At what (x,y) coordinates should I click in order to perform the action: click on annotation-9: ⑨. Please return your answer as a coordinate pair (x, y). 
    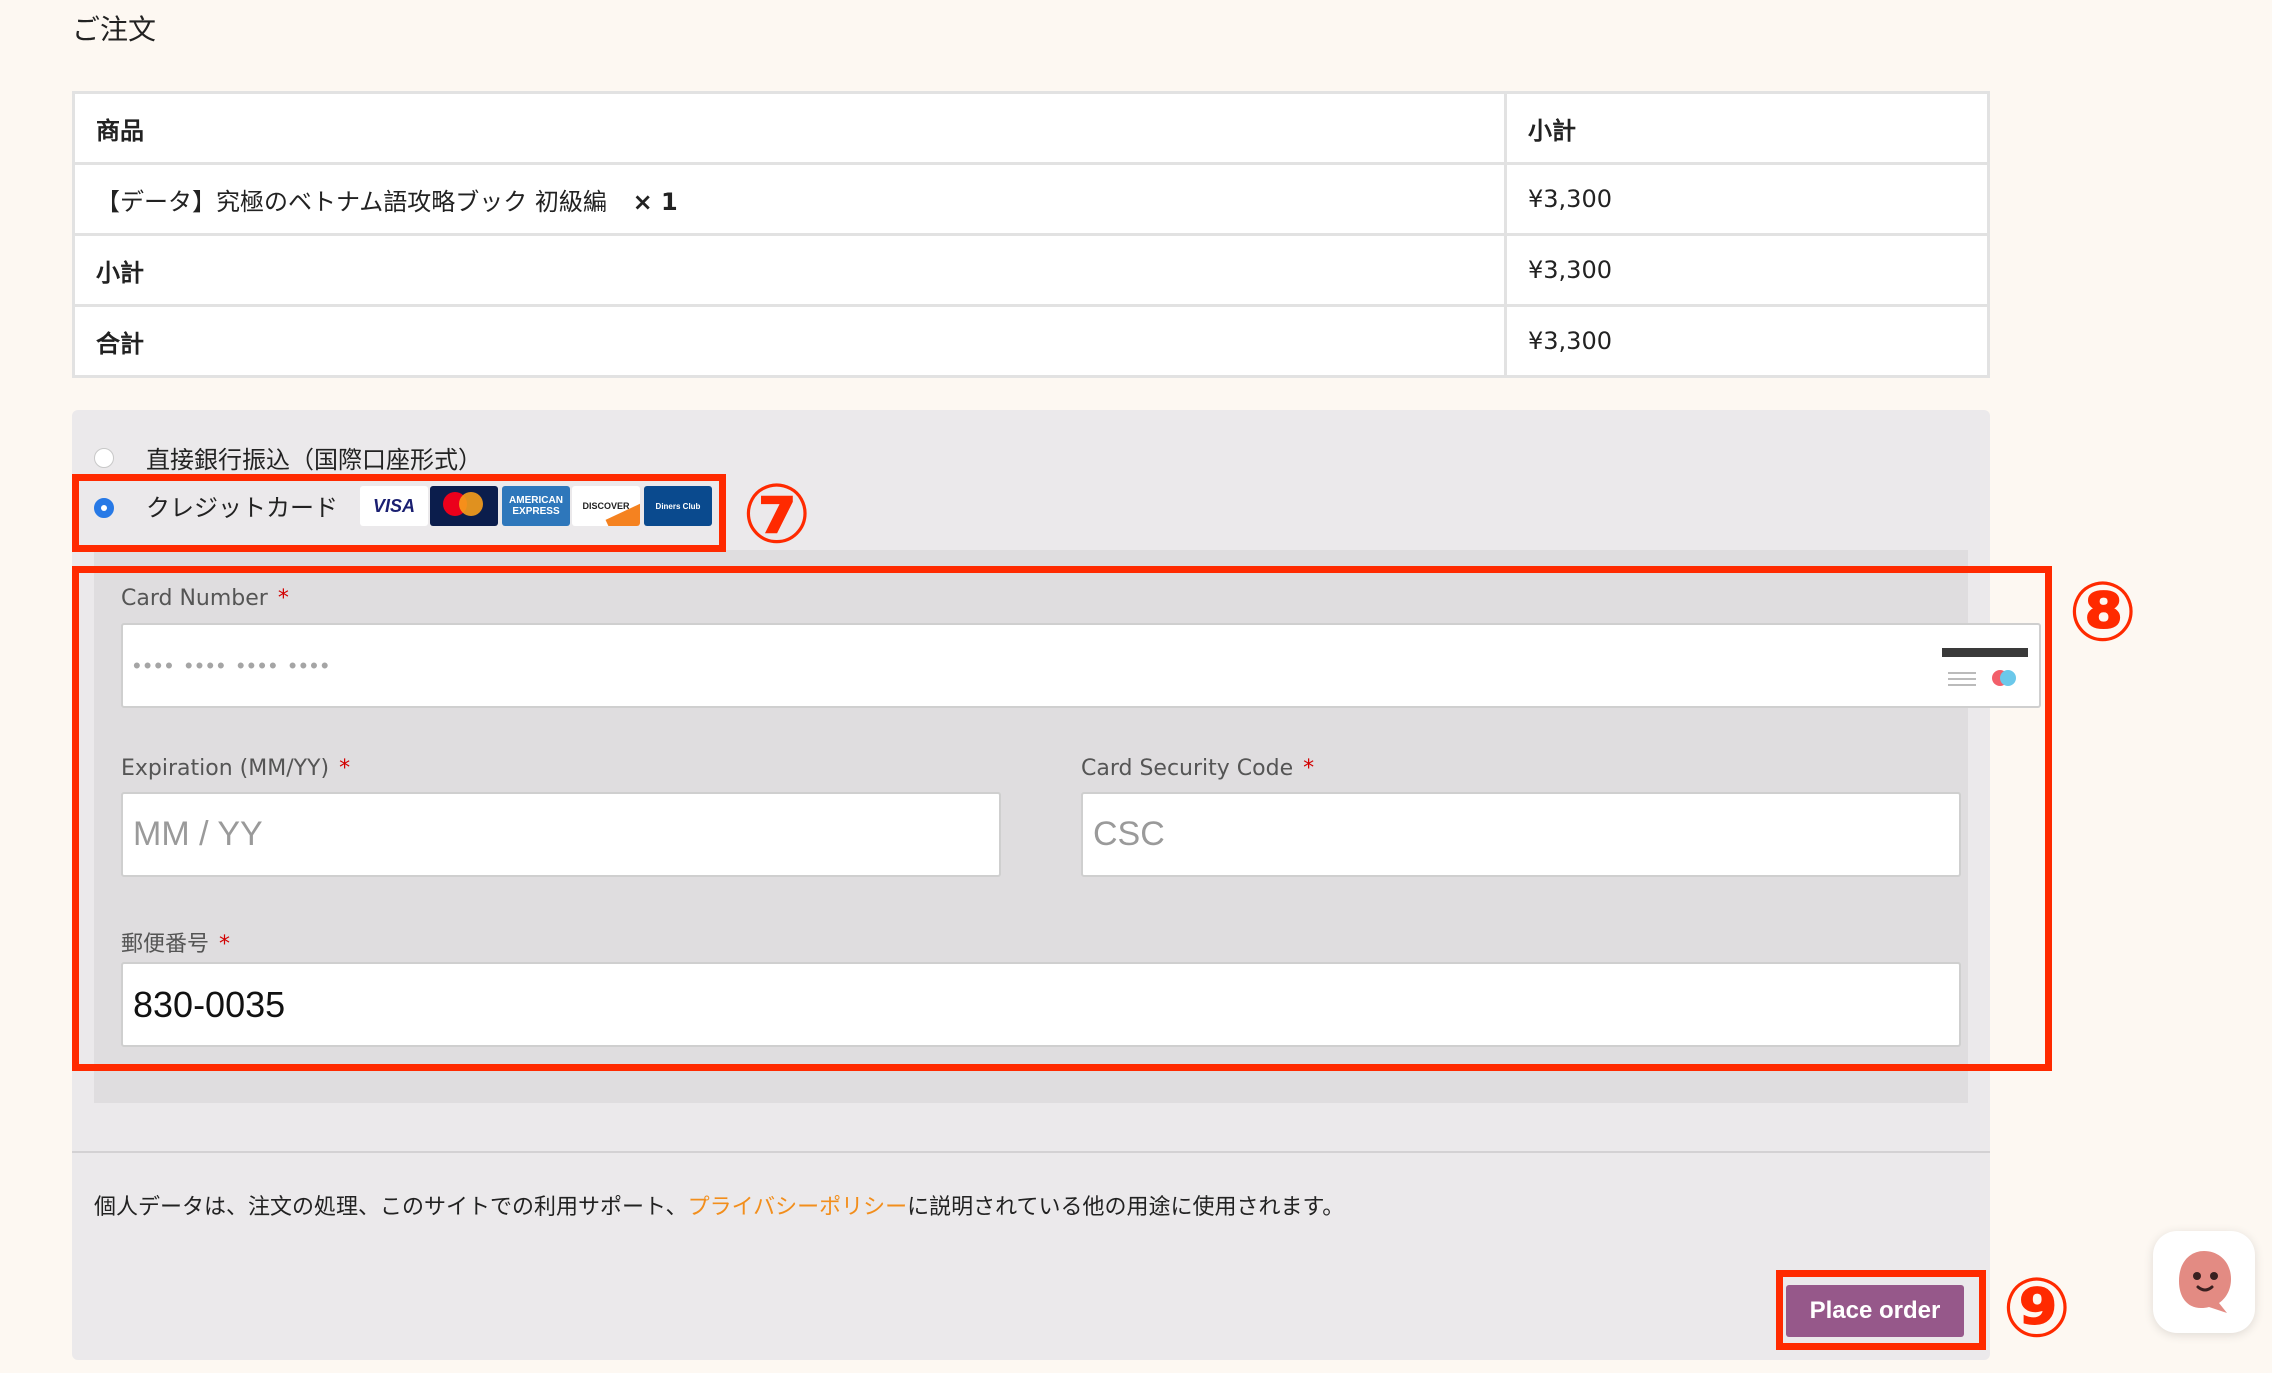
    Looking at the image, I should click on (2037, 1308).